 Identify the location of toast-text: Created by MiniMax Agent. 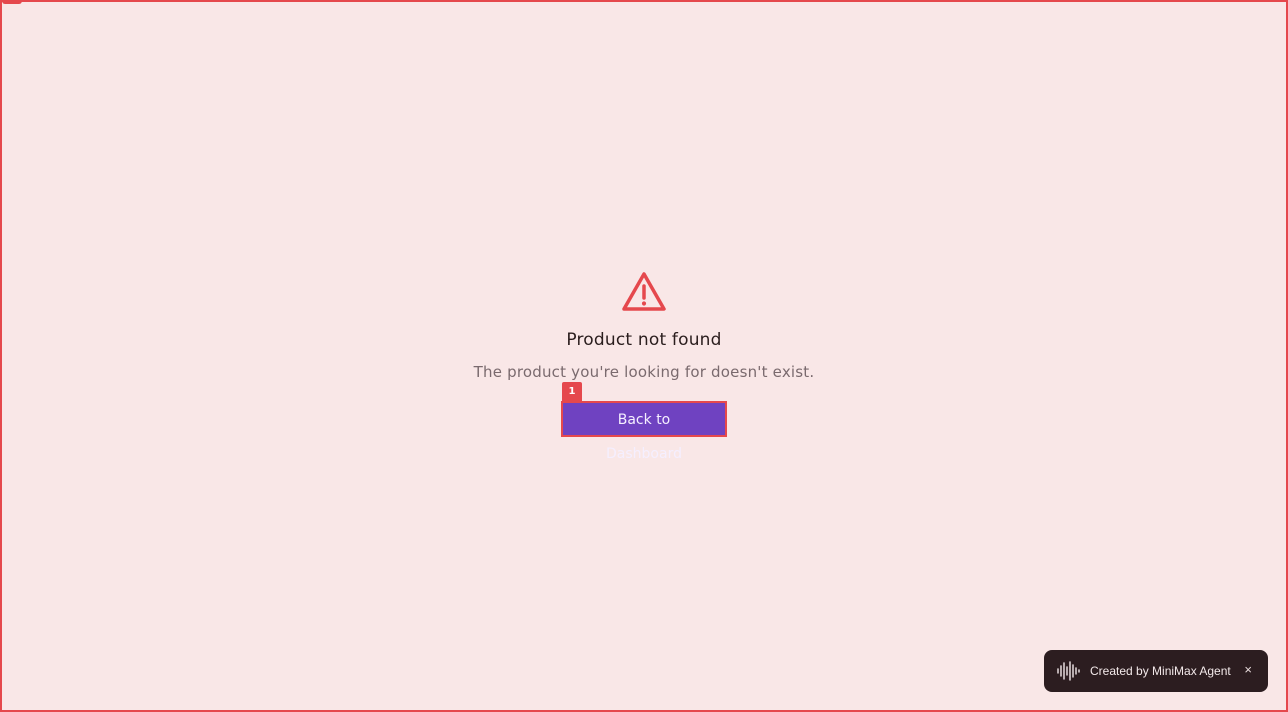
(1160, 671).